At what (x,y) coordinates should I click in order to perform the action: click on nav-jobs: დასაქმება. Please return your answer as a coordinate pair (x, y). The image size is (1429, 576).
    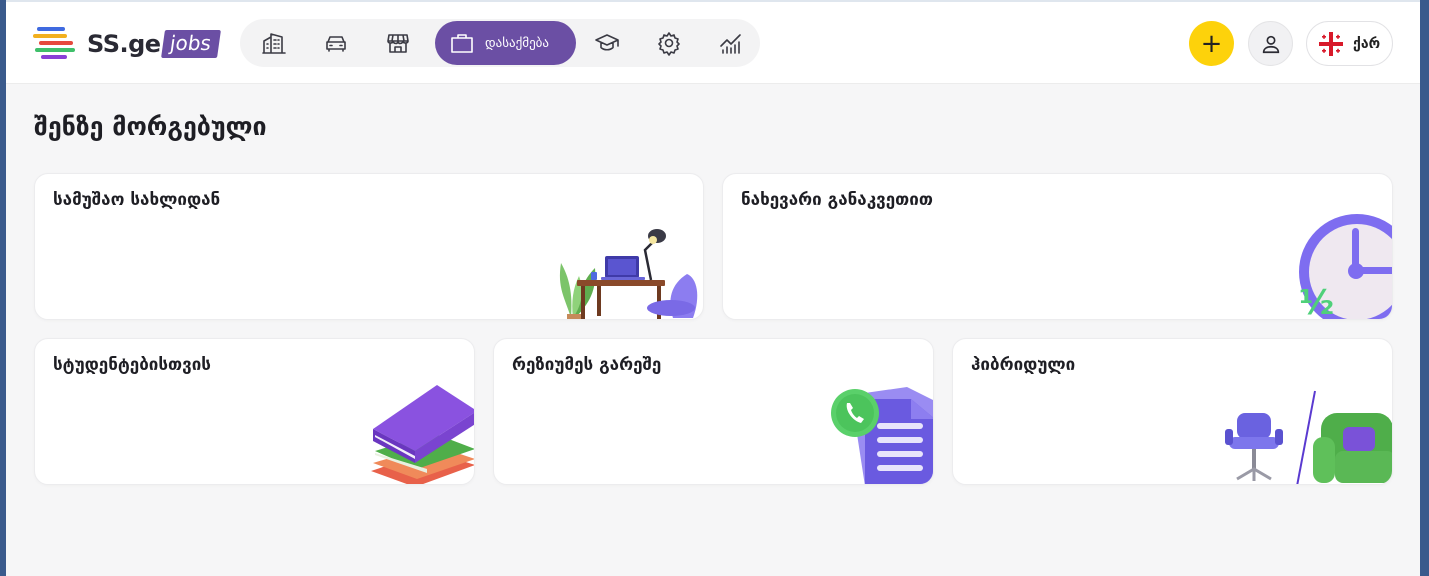
    Looking at the image, I should click on (505, 43).